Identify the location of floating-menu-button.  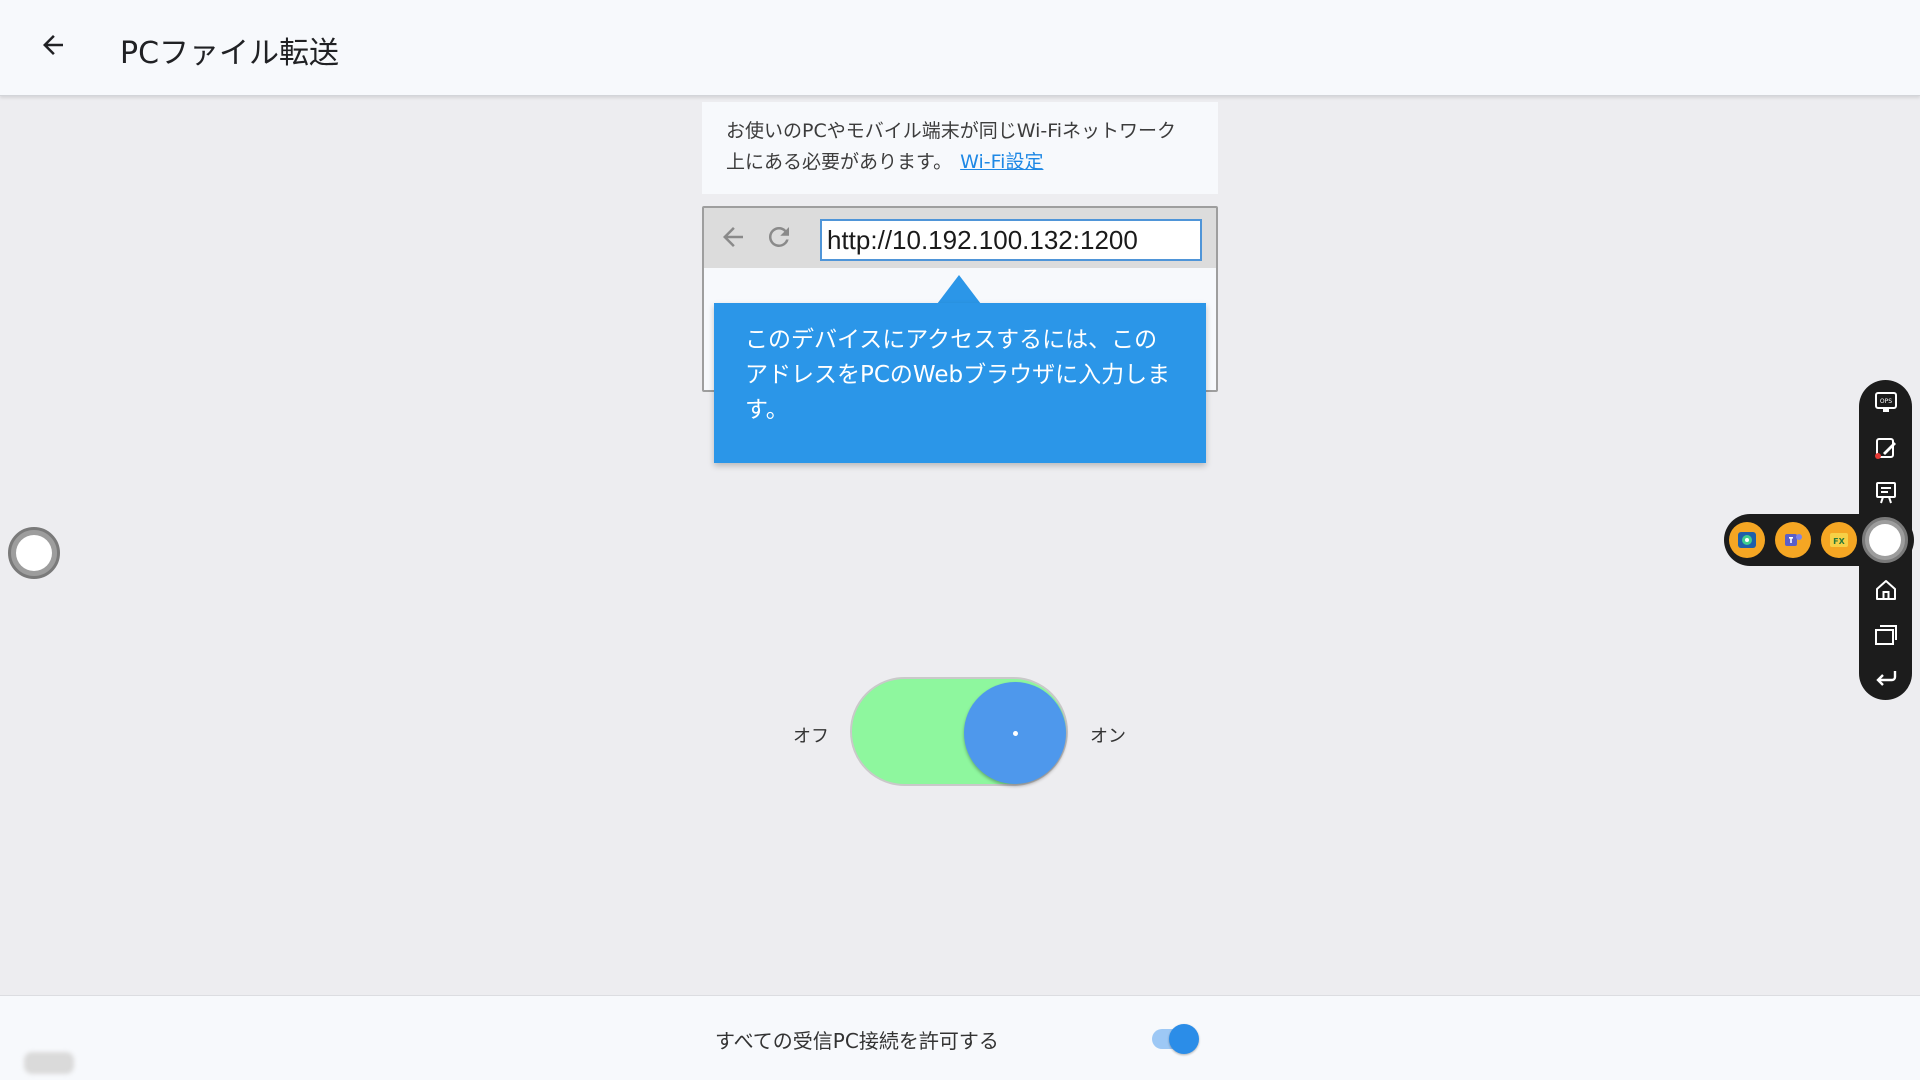
(34, 553).